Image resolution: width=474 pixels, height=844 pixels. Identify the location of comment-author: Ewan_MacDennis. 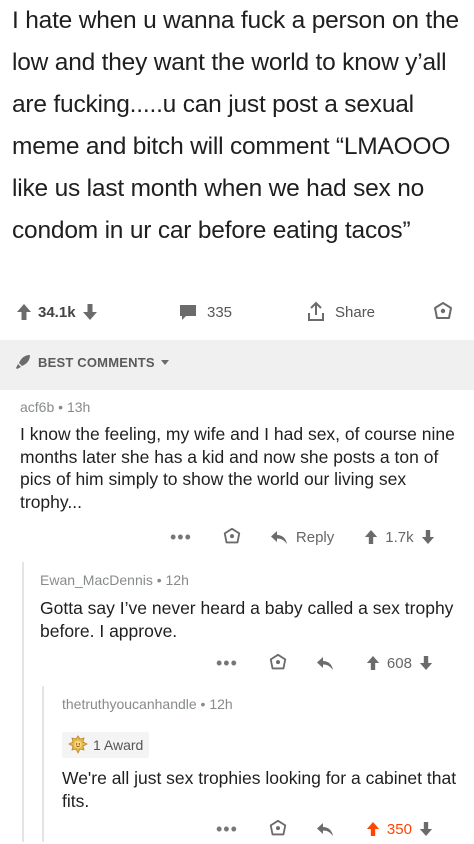
(96, 580).